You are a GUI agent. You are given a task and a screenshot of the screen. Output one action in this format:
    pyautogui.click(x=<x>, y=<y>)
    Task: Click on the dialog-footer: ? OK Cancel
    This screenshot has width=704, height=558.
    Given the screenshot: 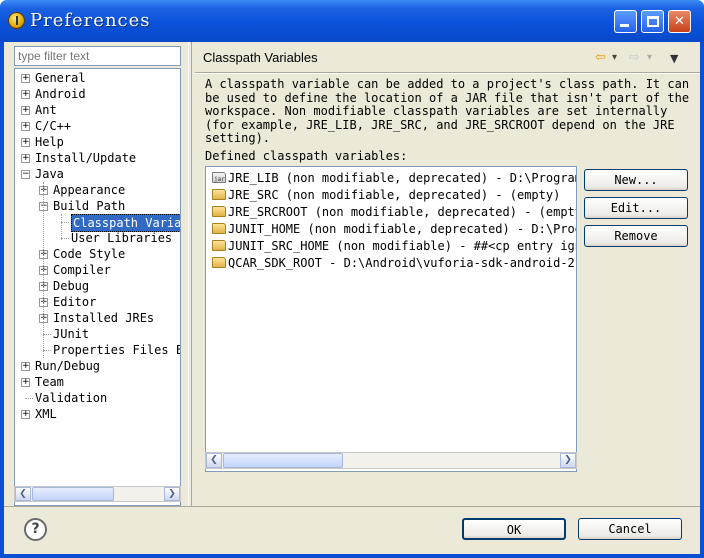 What is the action you would take?
    pyautogui.click(x=352, y=530)
    